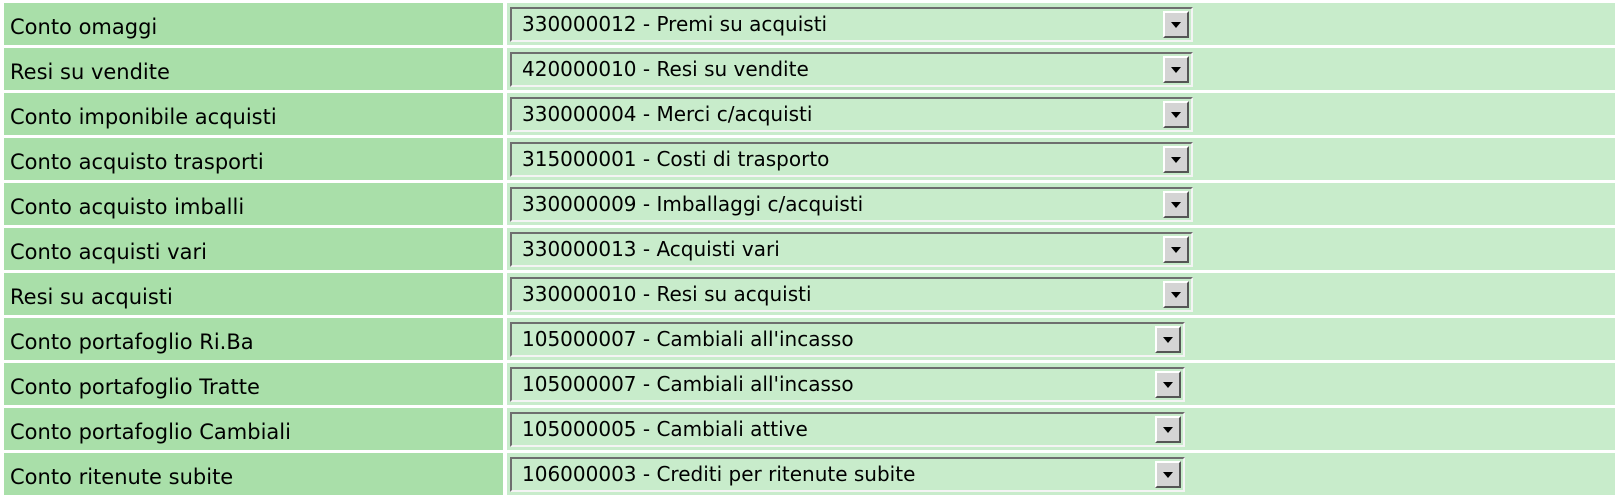  What do you see at coordinates (665, 69) in the screenshot?
I see `select-value: 420000010 - Resi su vendite` at bounding box center [665, 69].